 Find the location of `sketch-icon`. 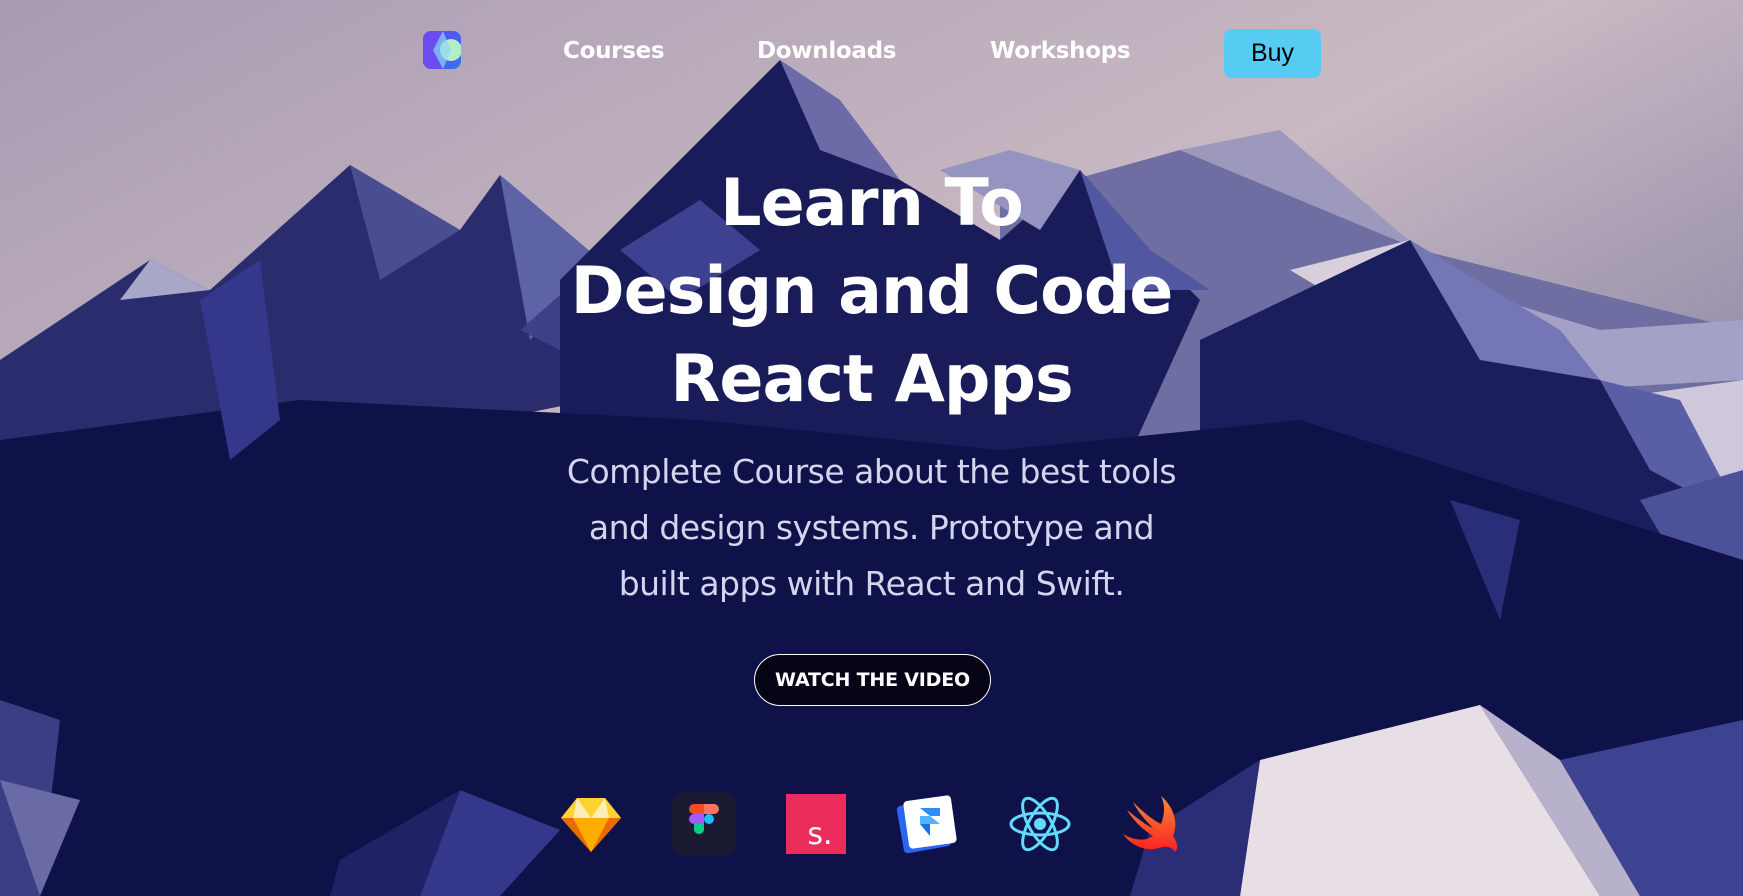

sketch-icon is located at coordinates (591, 824).